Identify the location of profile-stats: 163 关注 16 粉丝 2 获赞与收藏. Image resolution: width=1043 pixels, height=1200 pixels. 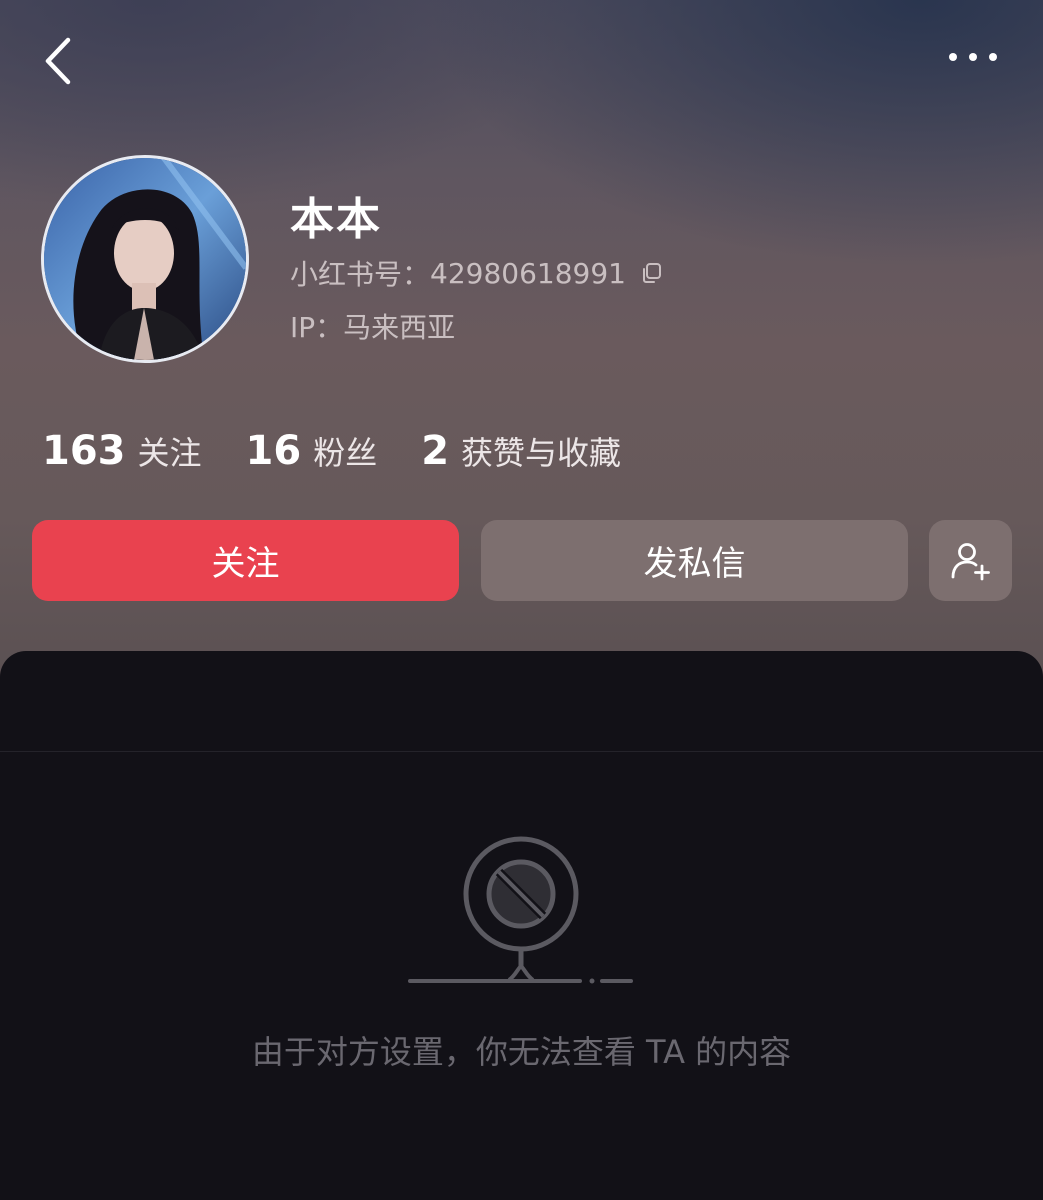
(353, 453).